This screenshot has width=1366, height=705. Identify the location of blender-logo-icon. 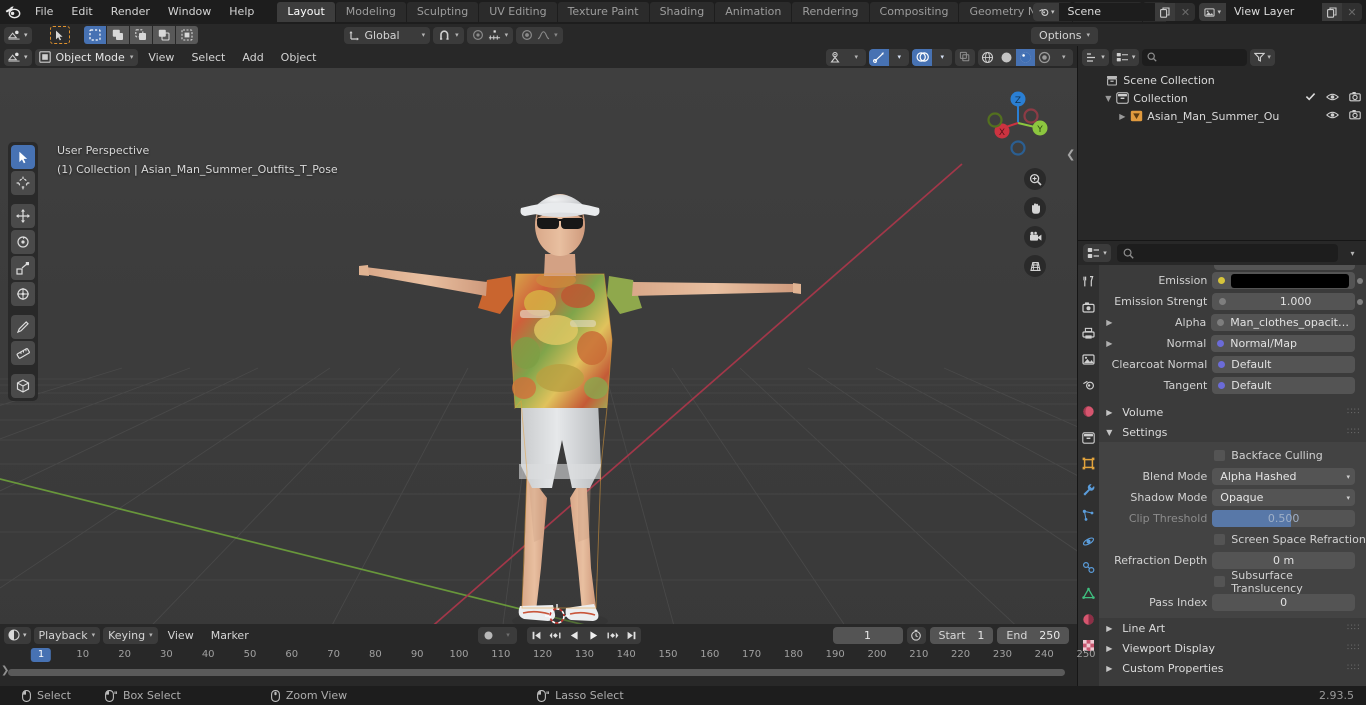
(13, 12).